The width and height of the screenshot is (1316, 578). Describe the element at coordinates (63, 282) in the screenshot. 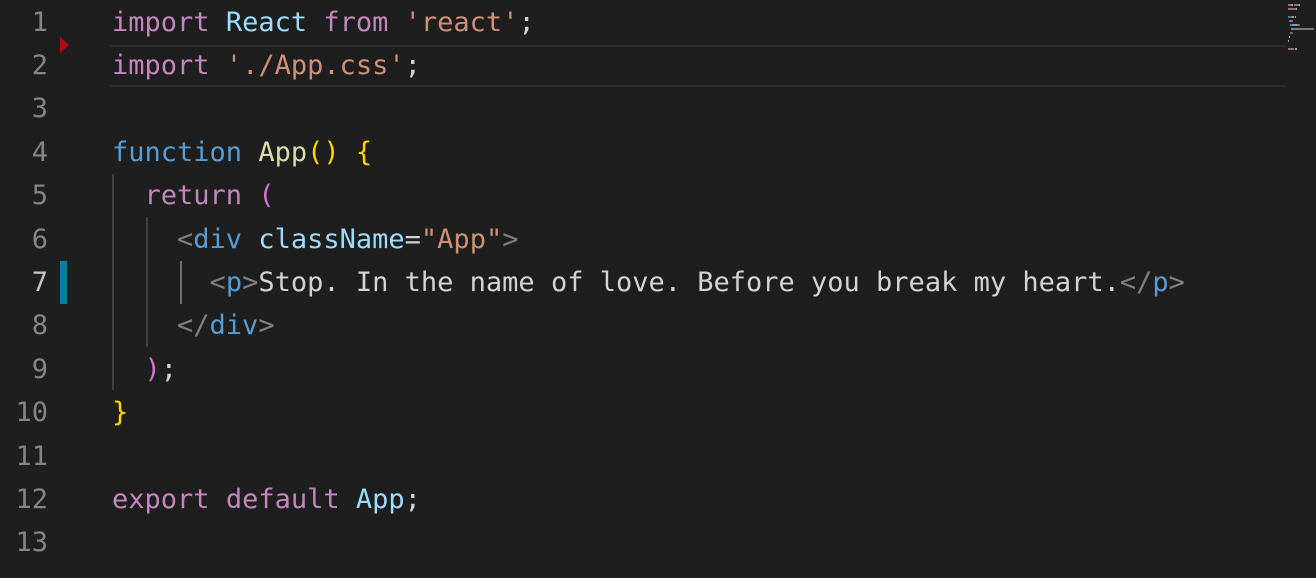

I see `git-modified-indicator` at that location.